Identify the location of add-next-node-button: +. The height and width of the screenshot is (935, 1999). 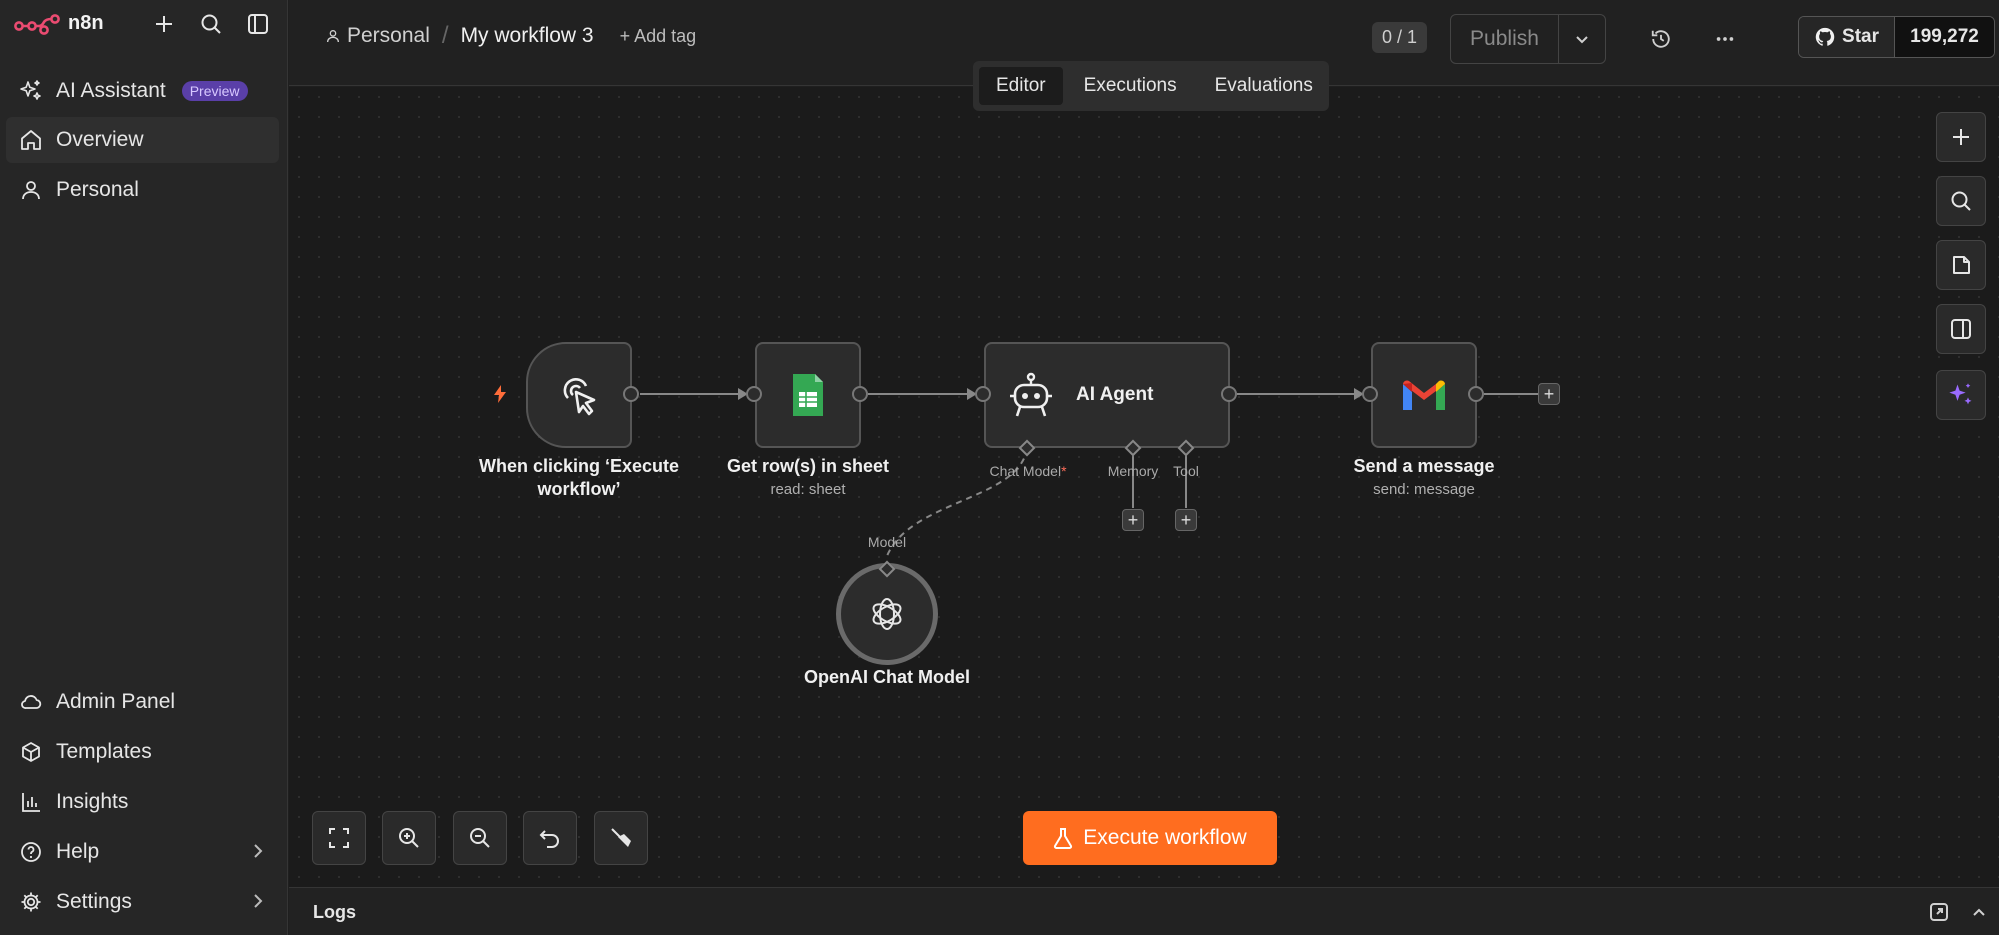
(1549, 394).